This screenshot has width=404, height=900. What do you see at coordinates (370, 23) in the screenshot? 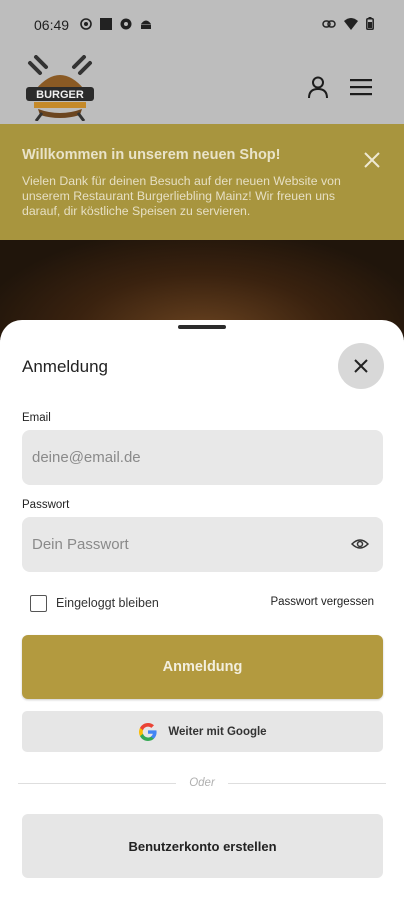
I see `battery-icon` at bounding box center [370, 23].